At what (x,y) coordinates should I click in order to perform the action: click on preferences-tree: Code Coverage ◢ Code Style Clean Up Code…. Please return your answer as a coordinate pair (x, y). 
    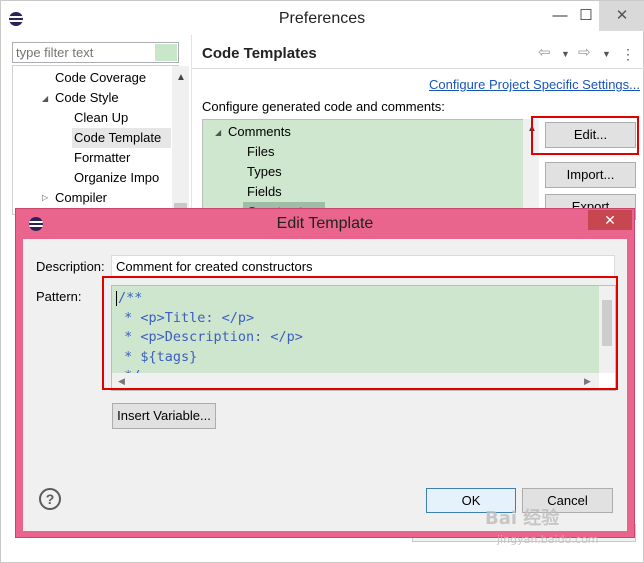
    Looking at the image, I should click on (100, 140).